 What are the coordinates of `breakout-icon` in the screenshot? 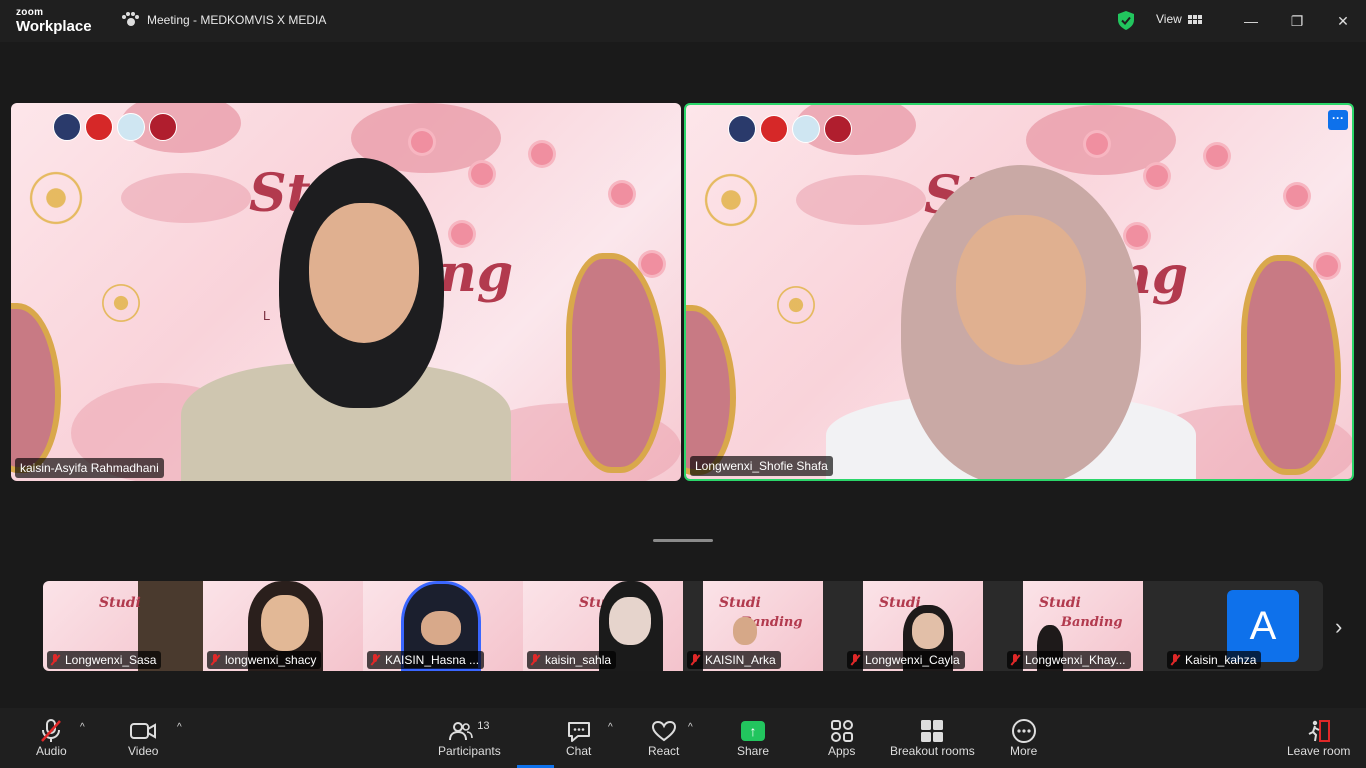 It's located at (932, 731).